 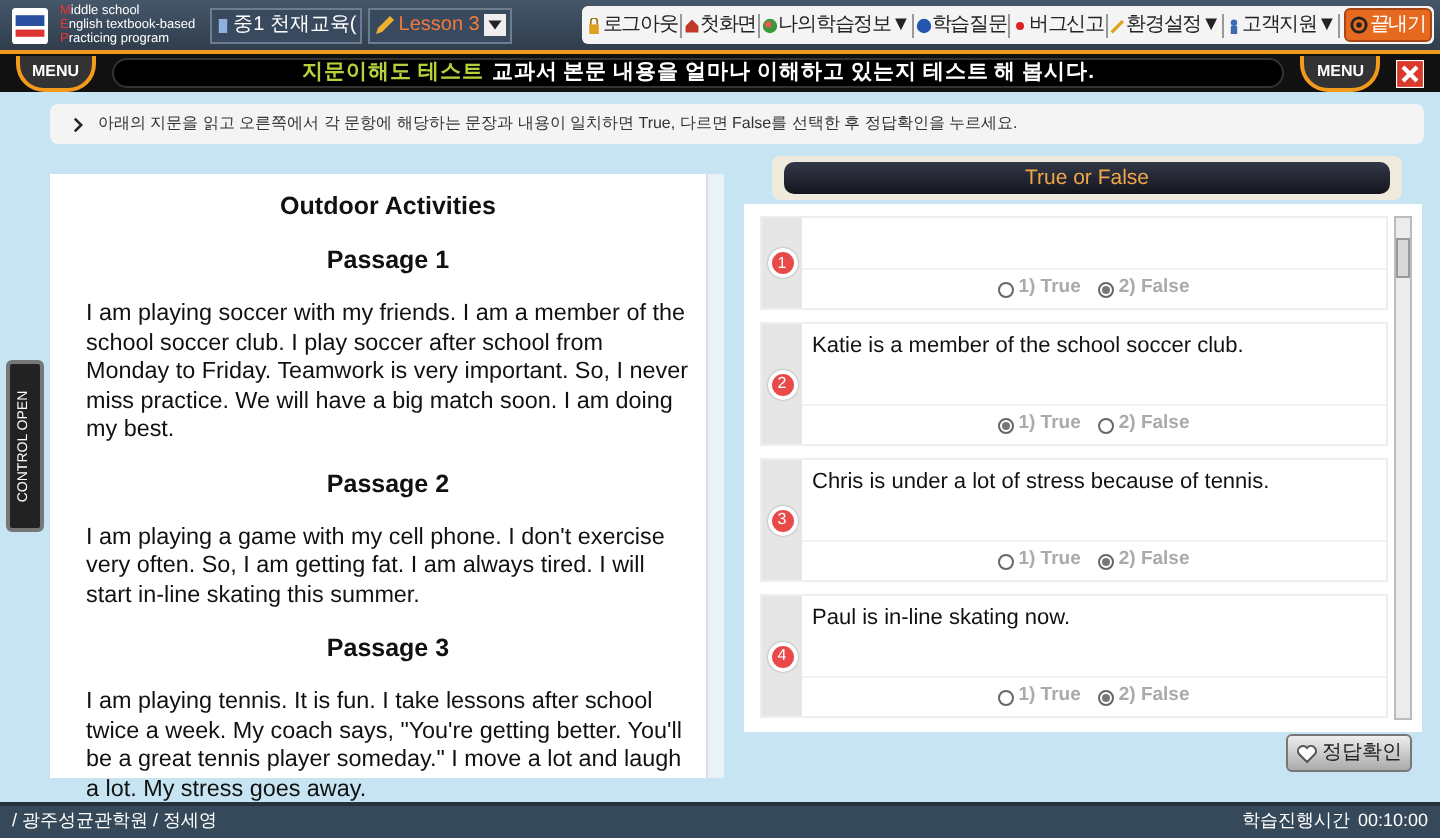 What do you see at coordinates (721, 25) in the screenshot?
I see `menu-link: 첫화면` at bounding box center [721, 25].